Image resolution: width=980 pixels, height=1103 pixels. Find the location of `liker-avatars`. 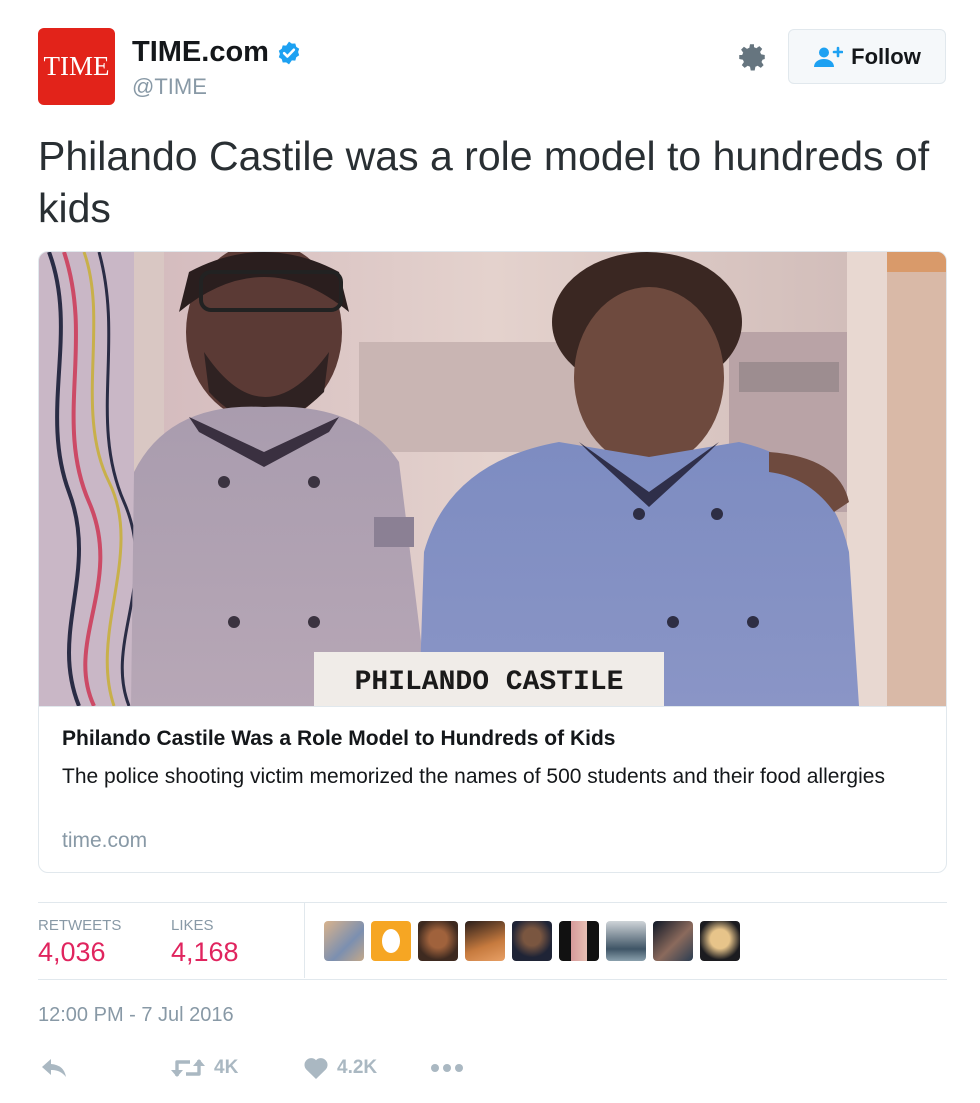

liker-avatars is located at coordinates (535, 941).